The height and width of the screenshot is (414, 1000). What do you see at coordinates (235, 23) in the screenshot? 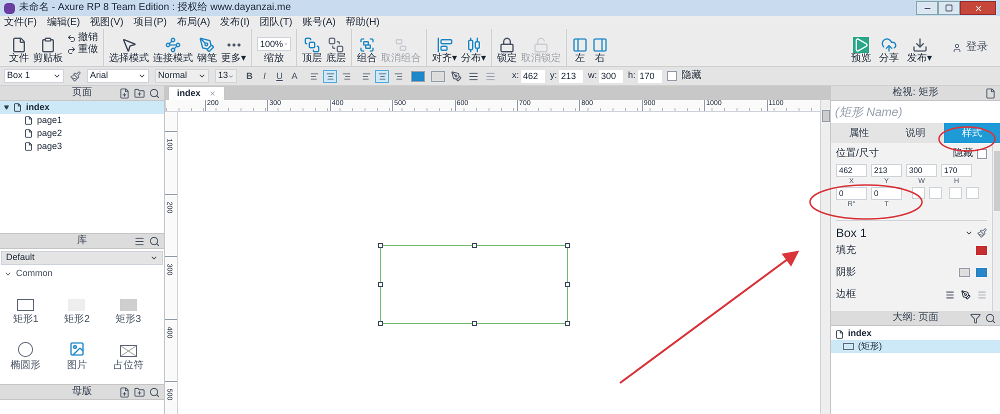
I see `menu-item: 发布(I)` at bounding box center [235, 23].